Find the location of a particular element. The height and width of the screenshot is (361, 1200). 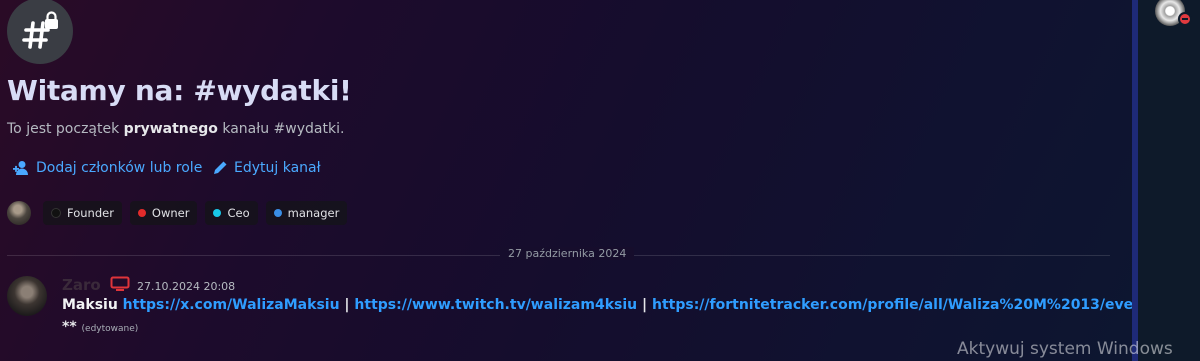

subtitle-text-end: kanału #wydatki. is located at coordinates (281, 129).